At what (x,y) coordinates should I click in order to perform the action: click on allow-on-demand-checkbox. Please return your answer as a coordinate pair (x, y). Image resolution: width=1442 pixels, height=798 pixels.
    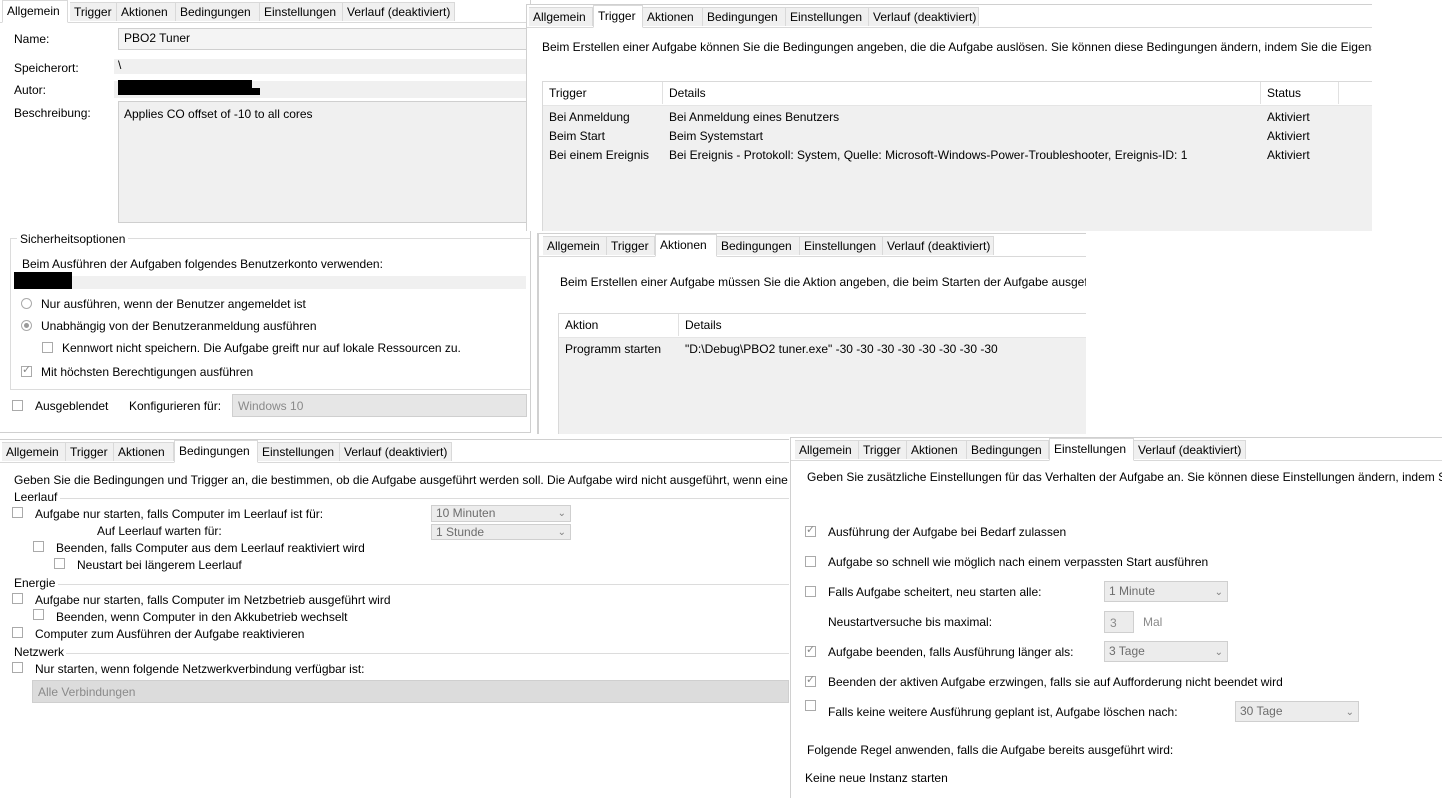
    Looking at the image, I should click on (810, 530).